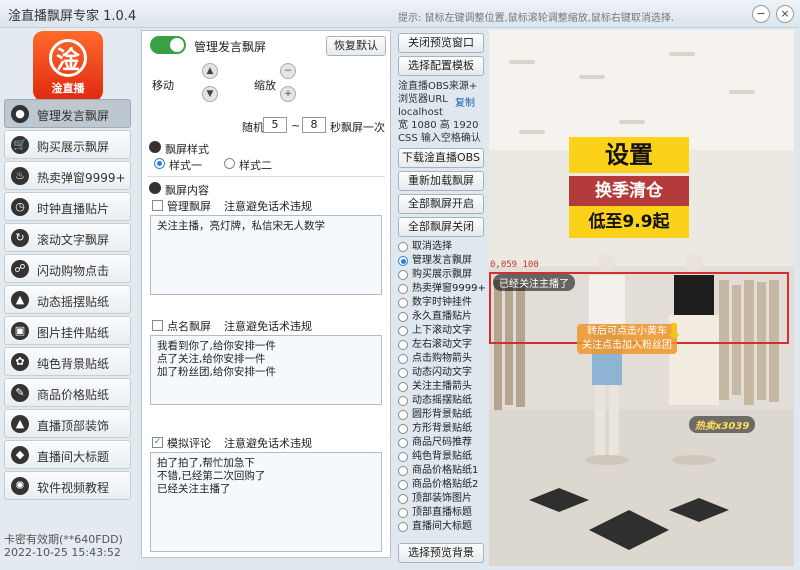  What do you see at coordinates (20, 238) in the screenshot?
I see `scroll-icon: ↻` at bounding box center [20, 238].